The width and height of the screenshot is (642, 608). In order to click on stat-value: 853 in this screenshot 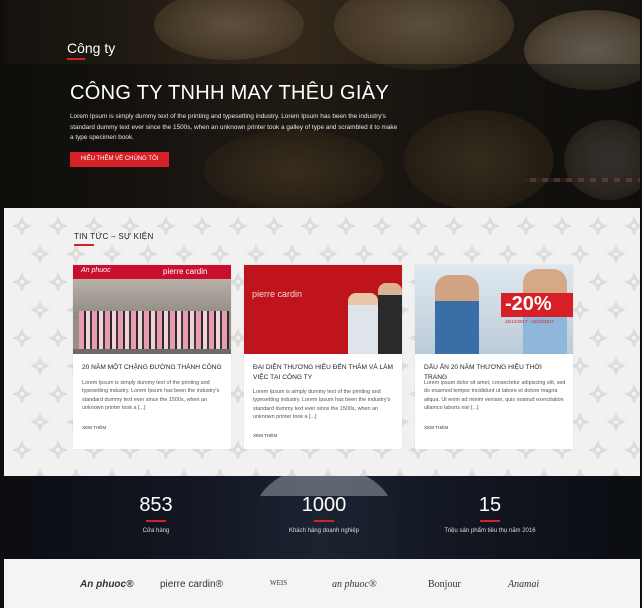, I will do `click(156, 505)`.